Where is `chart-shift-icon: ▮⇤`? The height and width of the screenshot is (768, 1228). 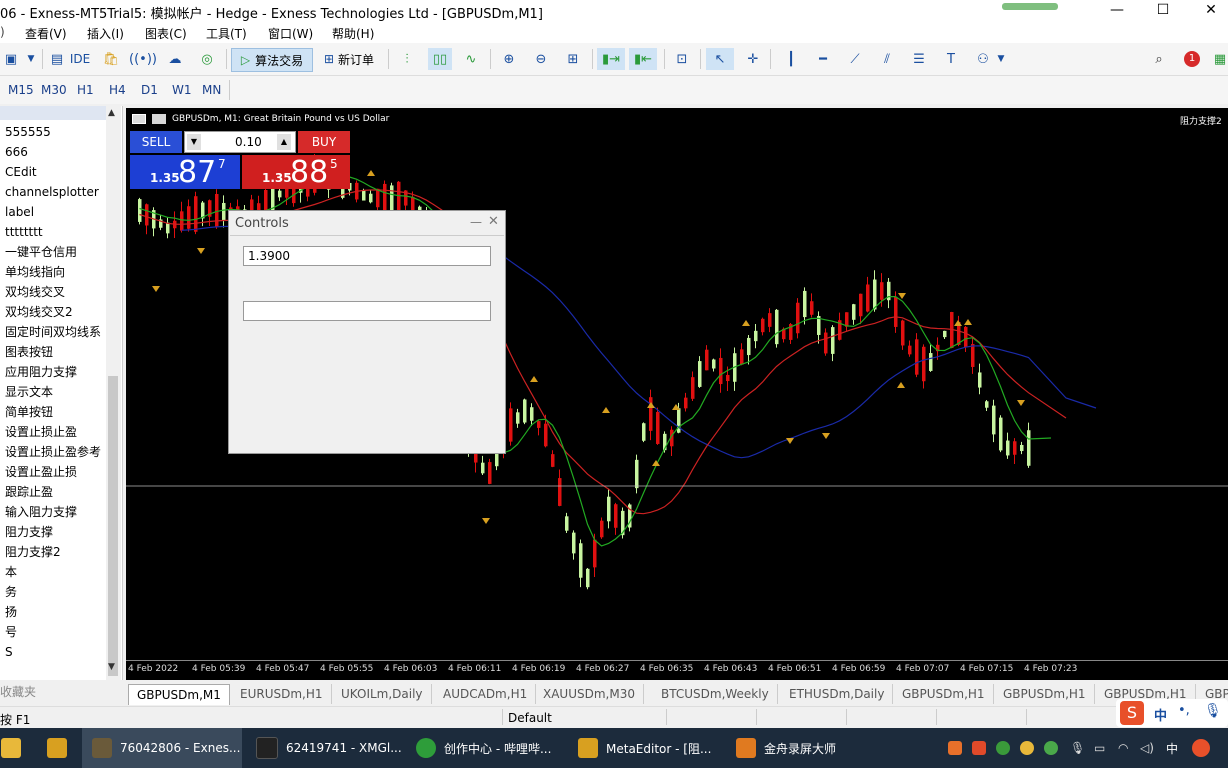 chart-shift-icon: ▮⇤ is located at coordinates (643, 59).